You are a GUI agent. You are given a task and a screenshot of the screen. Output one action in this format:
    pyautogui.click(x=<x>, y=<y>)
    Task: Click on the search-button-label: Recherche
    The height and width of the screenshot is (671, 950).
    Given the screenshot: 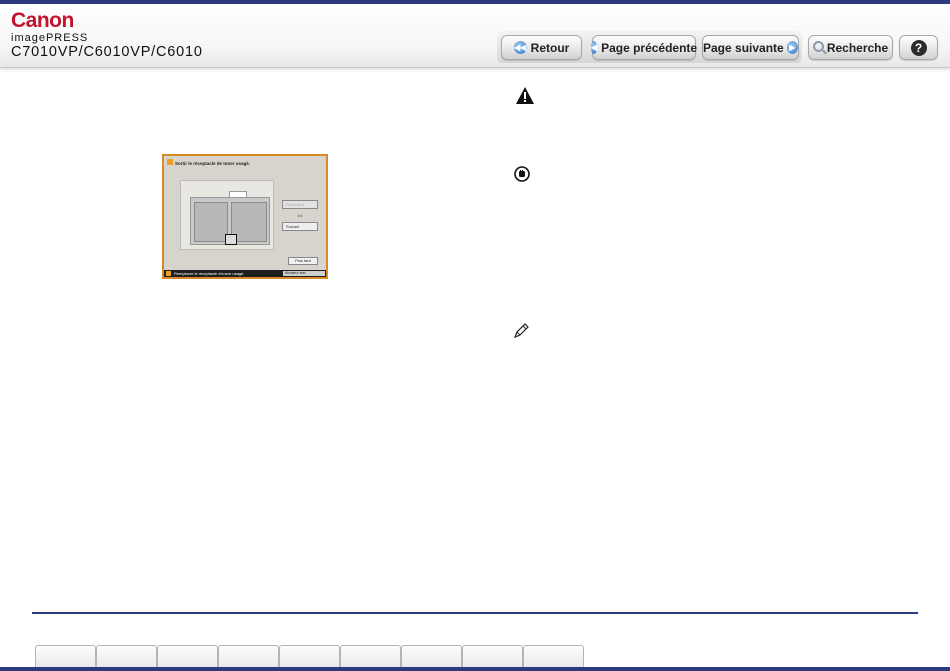 What is the action you would take?
    pyautogui.click(x=857, y=47)
    